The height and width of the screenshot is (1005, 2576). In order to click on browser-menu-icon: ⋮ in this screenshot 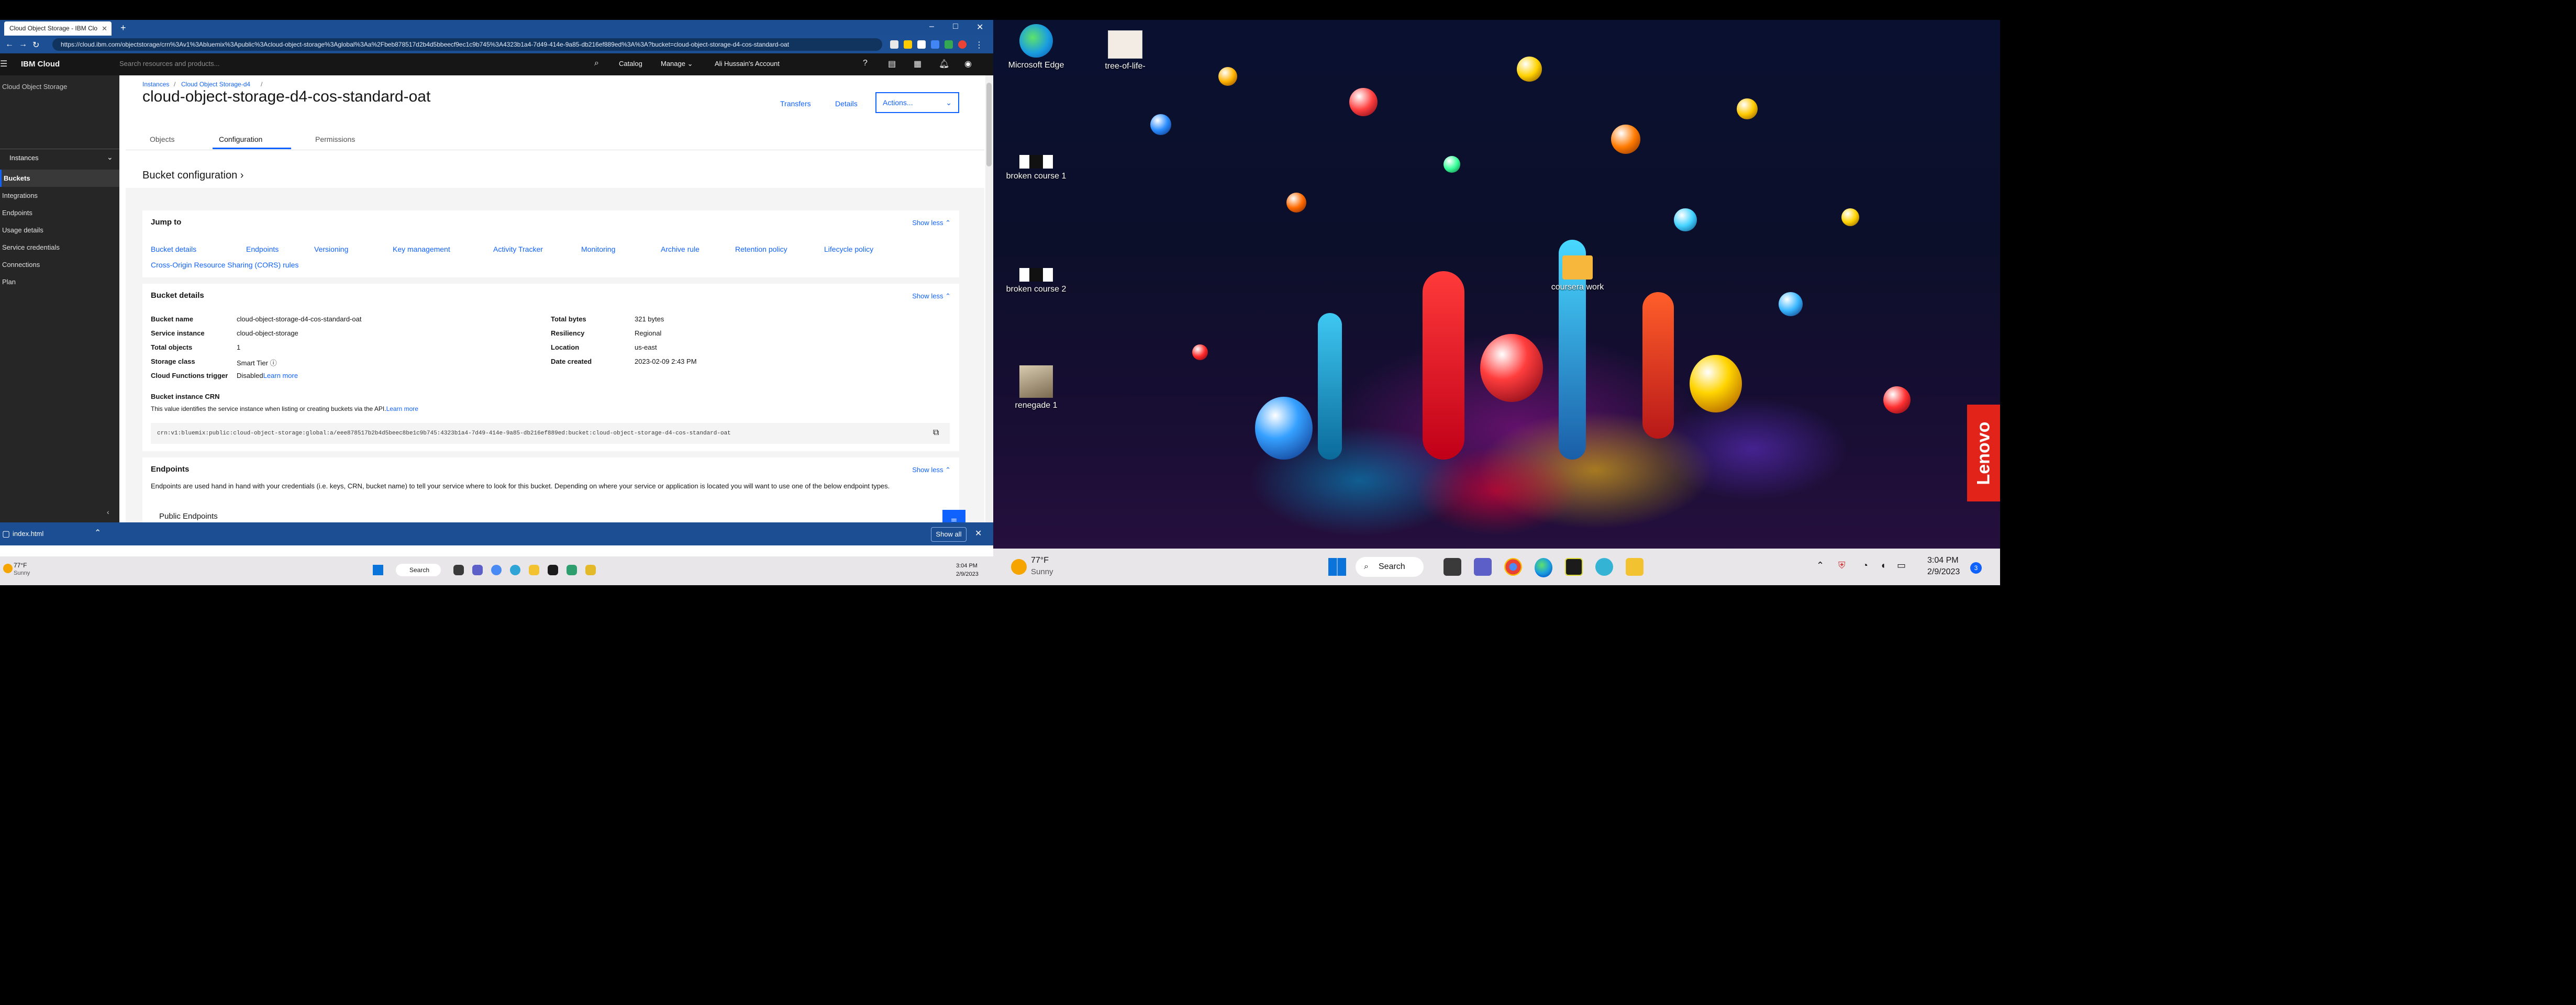, I will do `click(979, 45)`.